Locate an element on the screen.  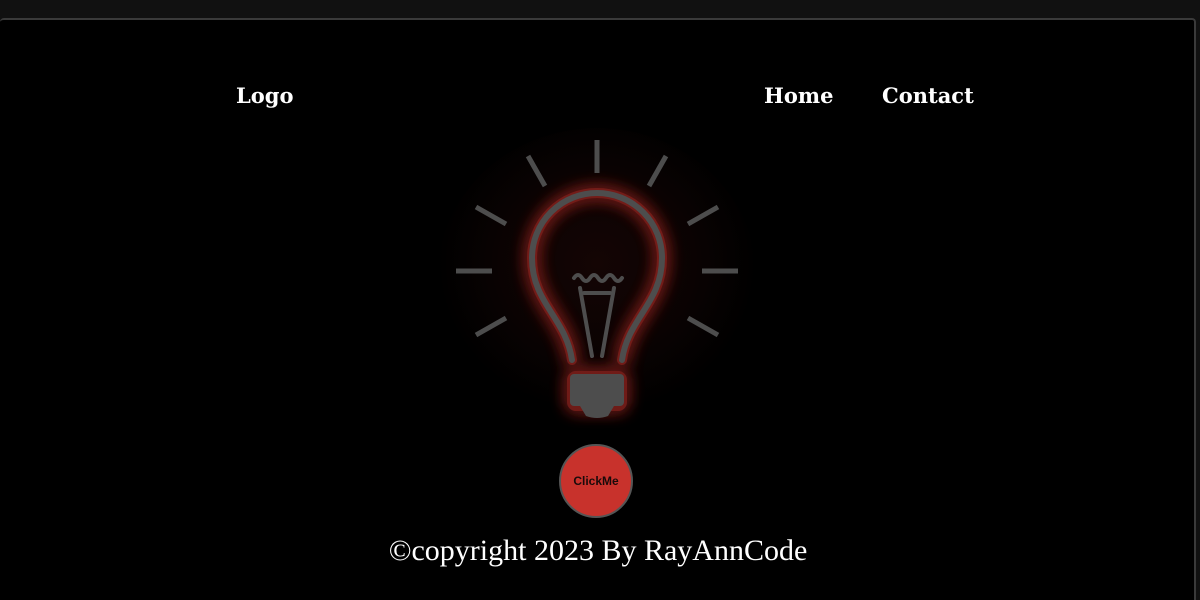
nav-link-home: Home is located at coordinates (798, 95).